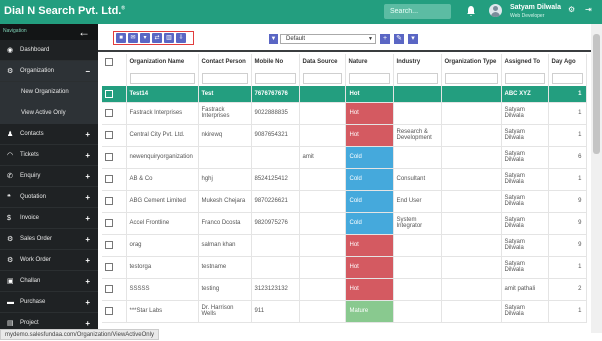 This screenshot has height=341, width=602. Describe the element at coordinates (571, 9) in the screenshot. I see `settings-gear-icon: ⚙` at that location.